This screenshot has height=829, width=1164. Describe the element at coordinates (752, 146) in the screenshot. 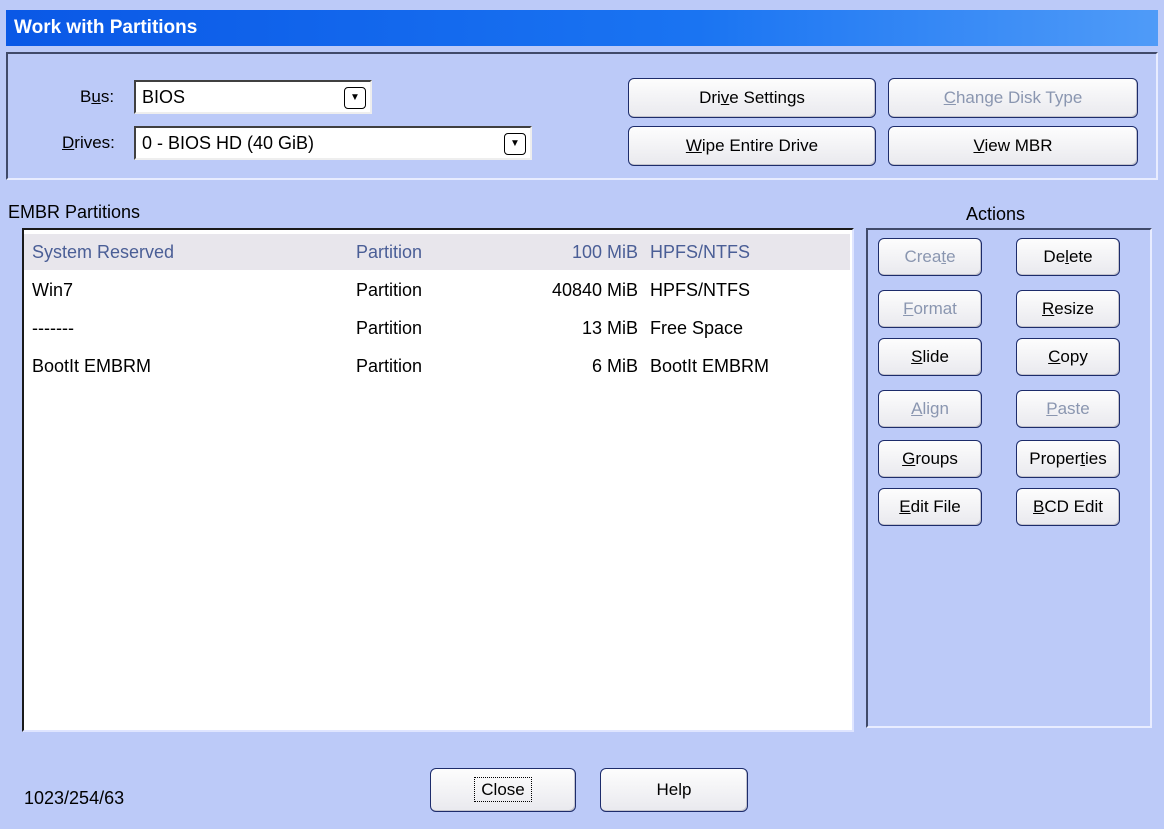

I see `wipe-entire-drive-button: Wipe Entire Drive` at that location.